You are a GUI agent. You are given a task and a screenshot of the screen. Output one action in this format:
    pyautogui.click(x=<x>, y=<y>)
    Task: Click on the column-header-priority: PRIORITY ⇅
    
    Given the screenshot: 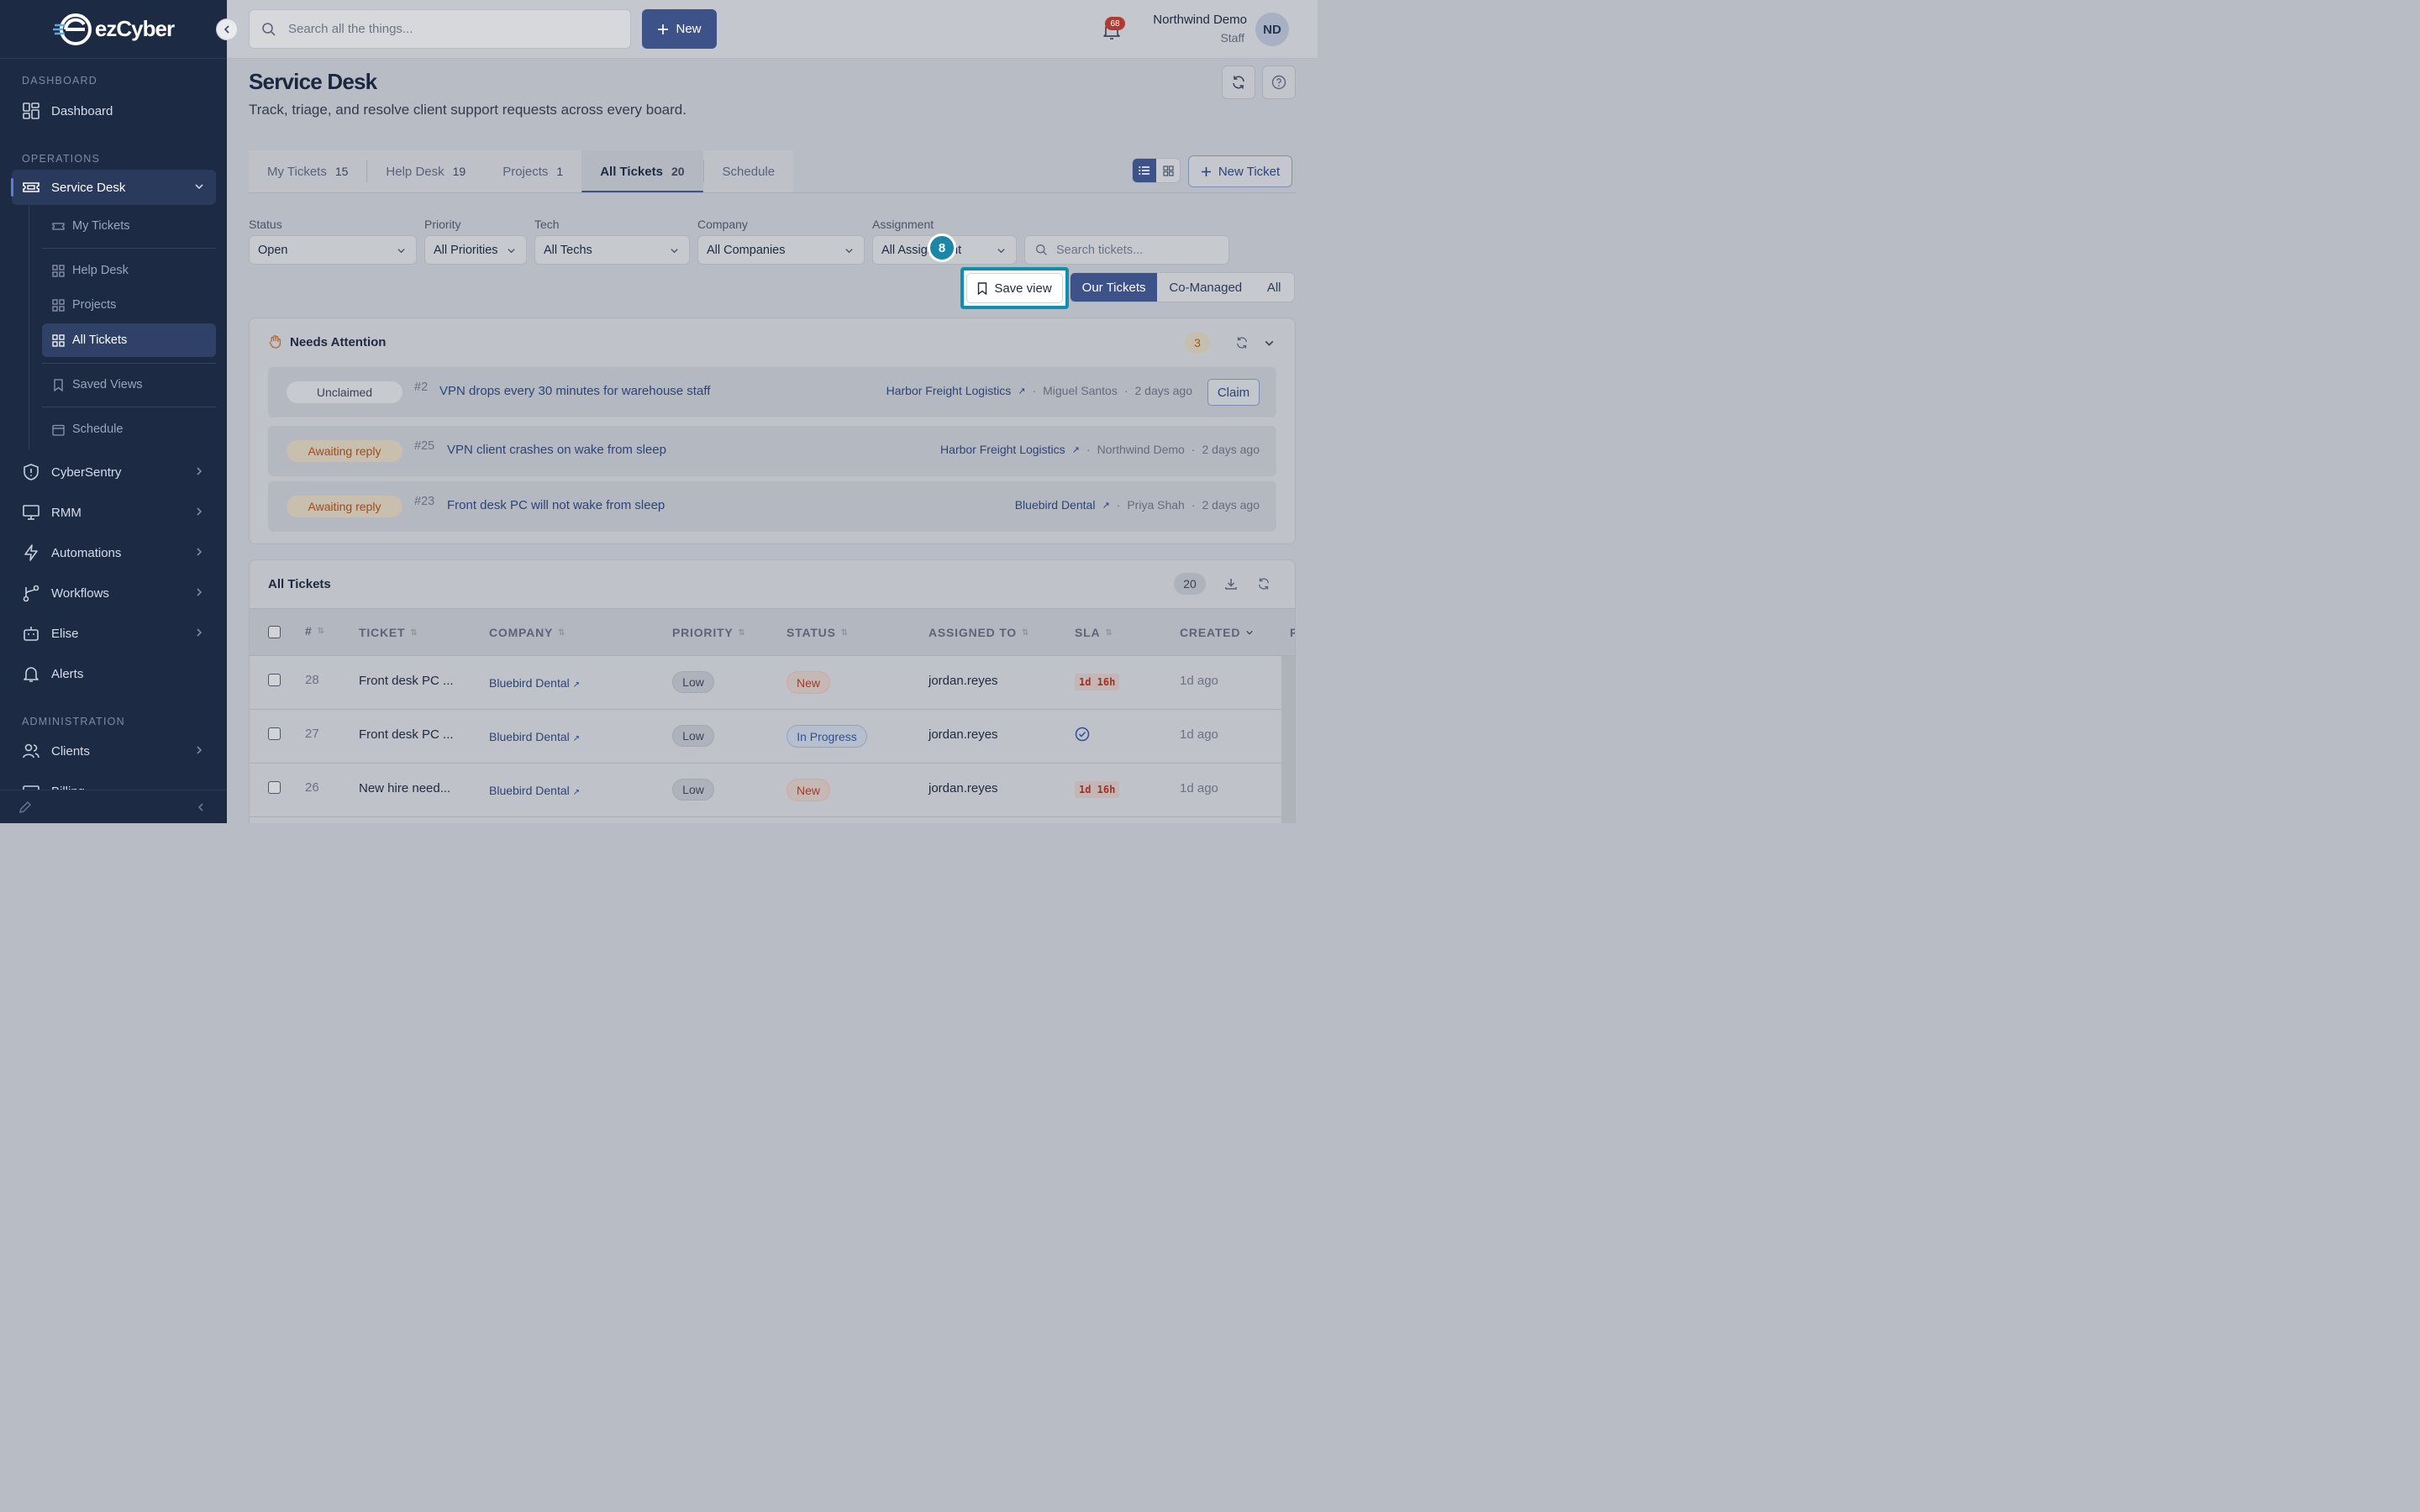 What is the action you would take?
    pyautogui.click(x=709, y=632)
    